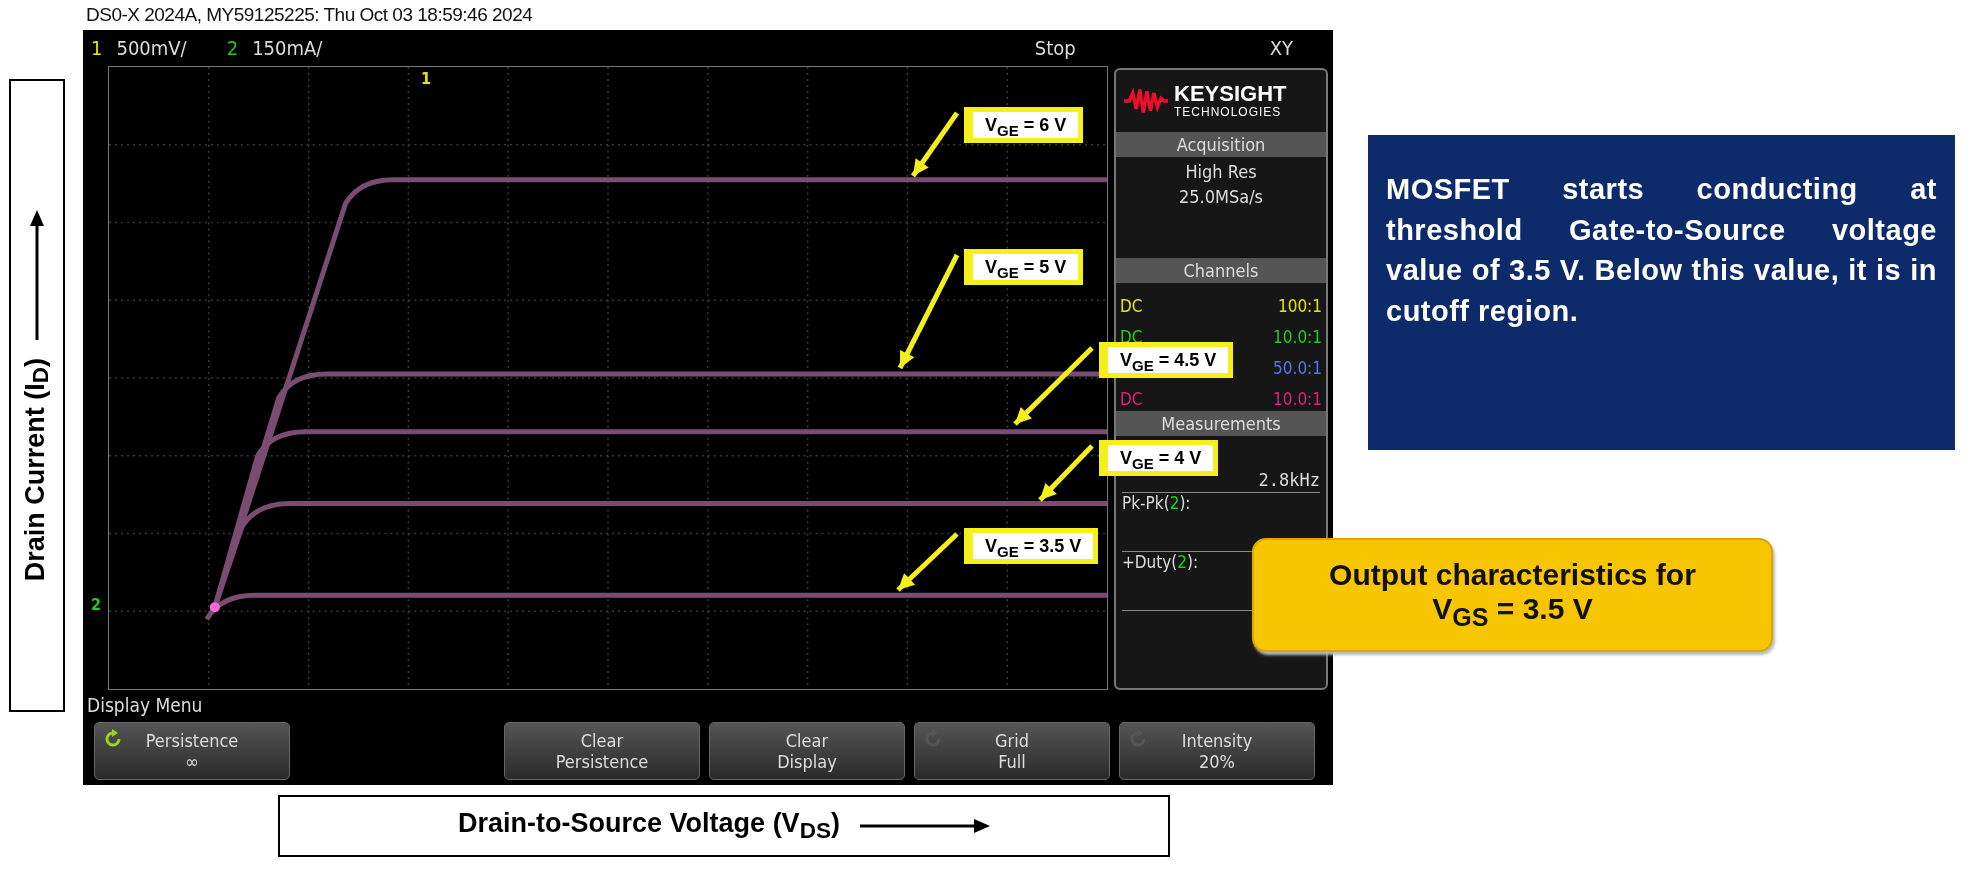  Describe the element at coordinates (1221, 423) in the screenshot. I see `section-header: Measurements` at that location.